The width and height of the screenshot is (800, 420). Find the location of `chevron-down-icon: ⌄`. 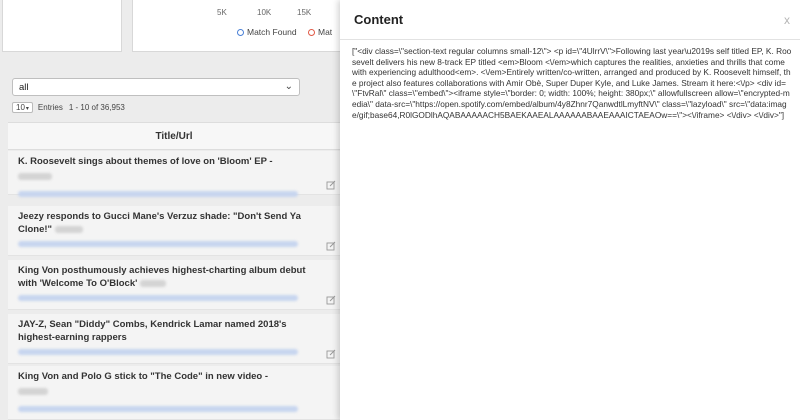

chevron-down-icon: ⌄ is located at coordinates (288, 86).